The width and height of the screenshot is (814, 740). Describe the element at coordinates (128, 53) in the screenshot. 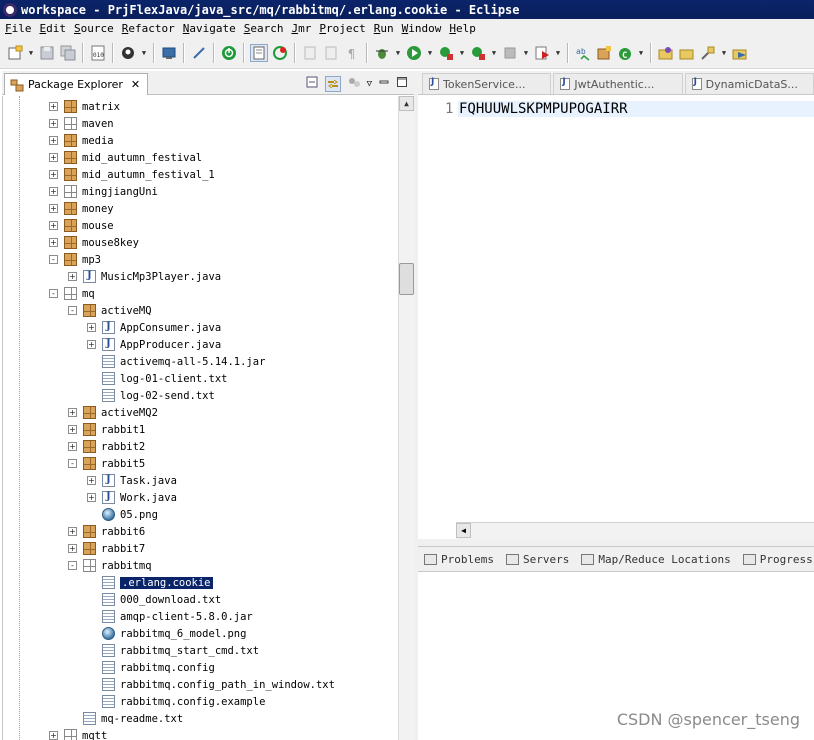

I see `mylyn-icon` at that location.